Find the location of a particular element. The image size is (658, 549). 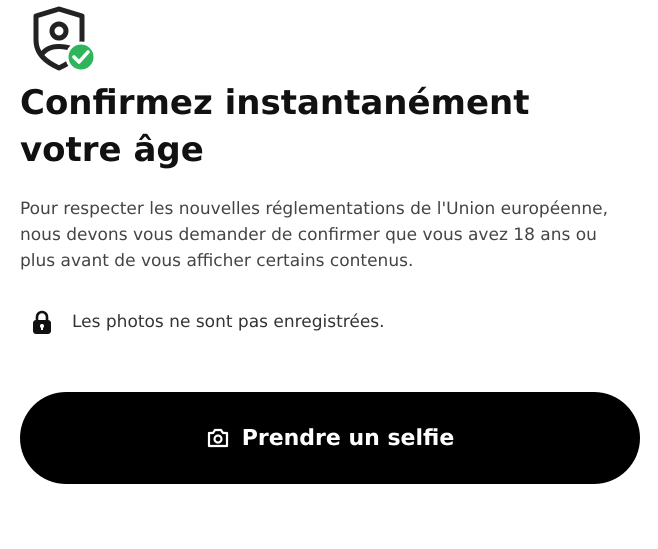

privacy-note: Les photos ne sont pas enregistrées. is located at coordinates (228, 322).